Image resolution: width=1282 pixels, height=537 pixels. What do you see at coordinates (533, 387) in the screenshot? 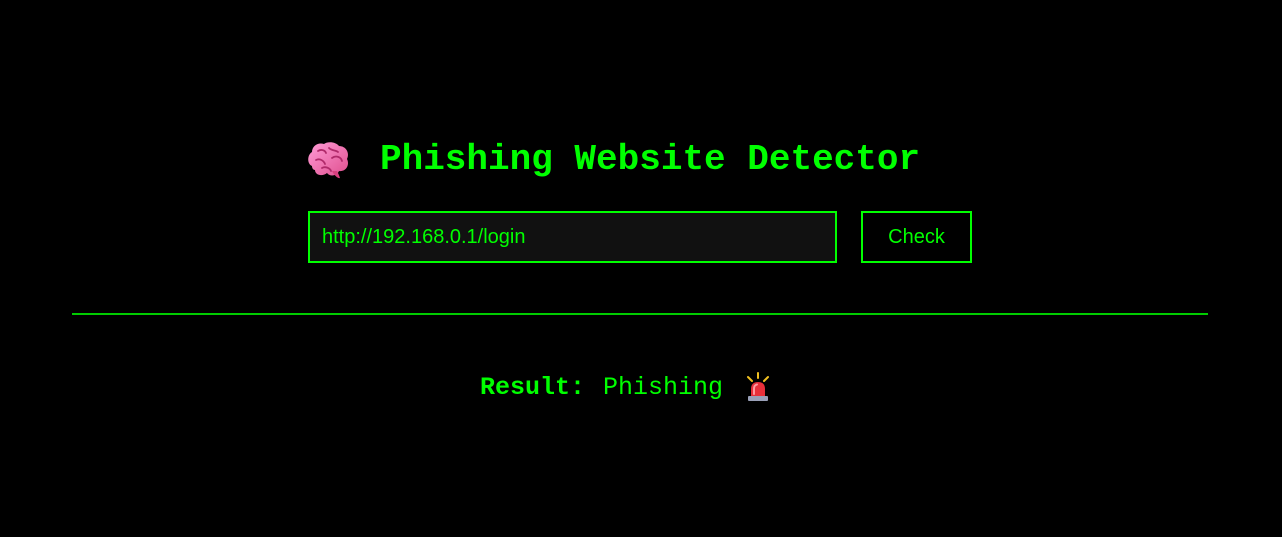
I see `result-label: Result:` at bounding box center [533, 387].